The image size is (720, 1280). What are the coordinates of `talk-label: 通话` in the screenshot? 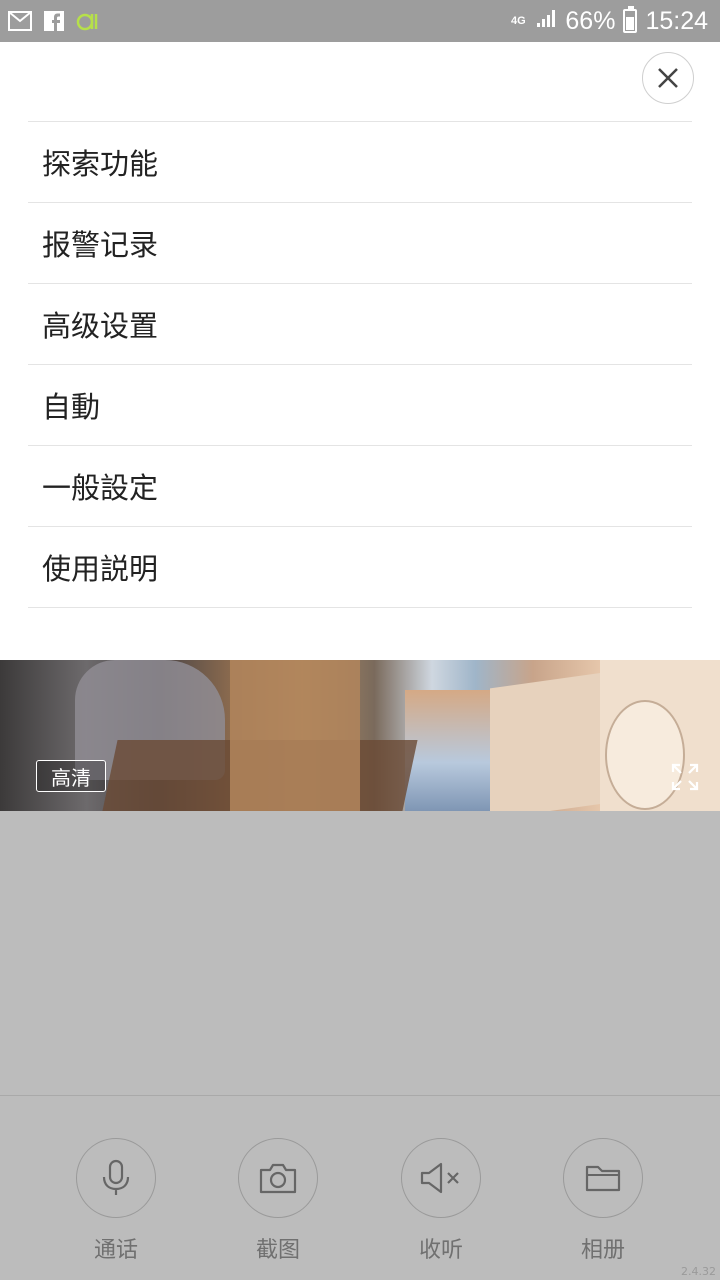 It's located at (115, 1250).